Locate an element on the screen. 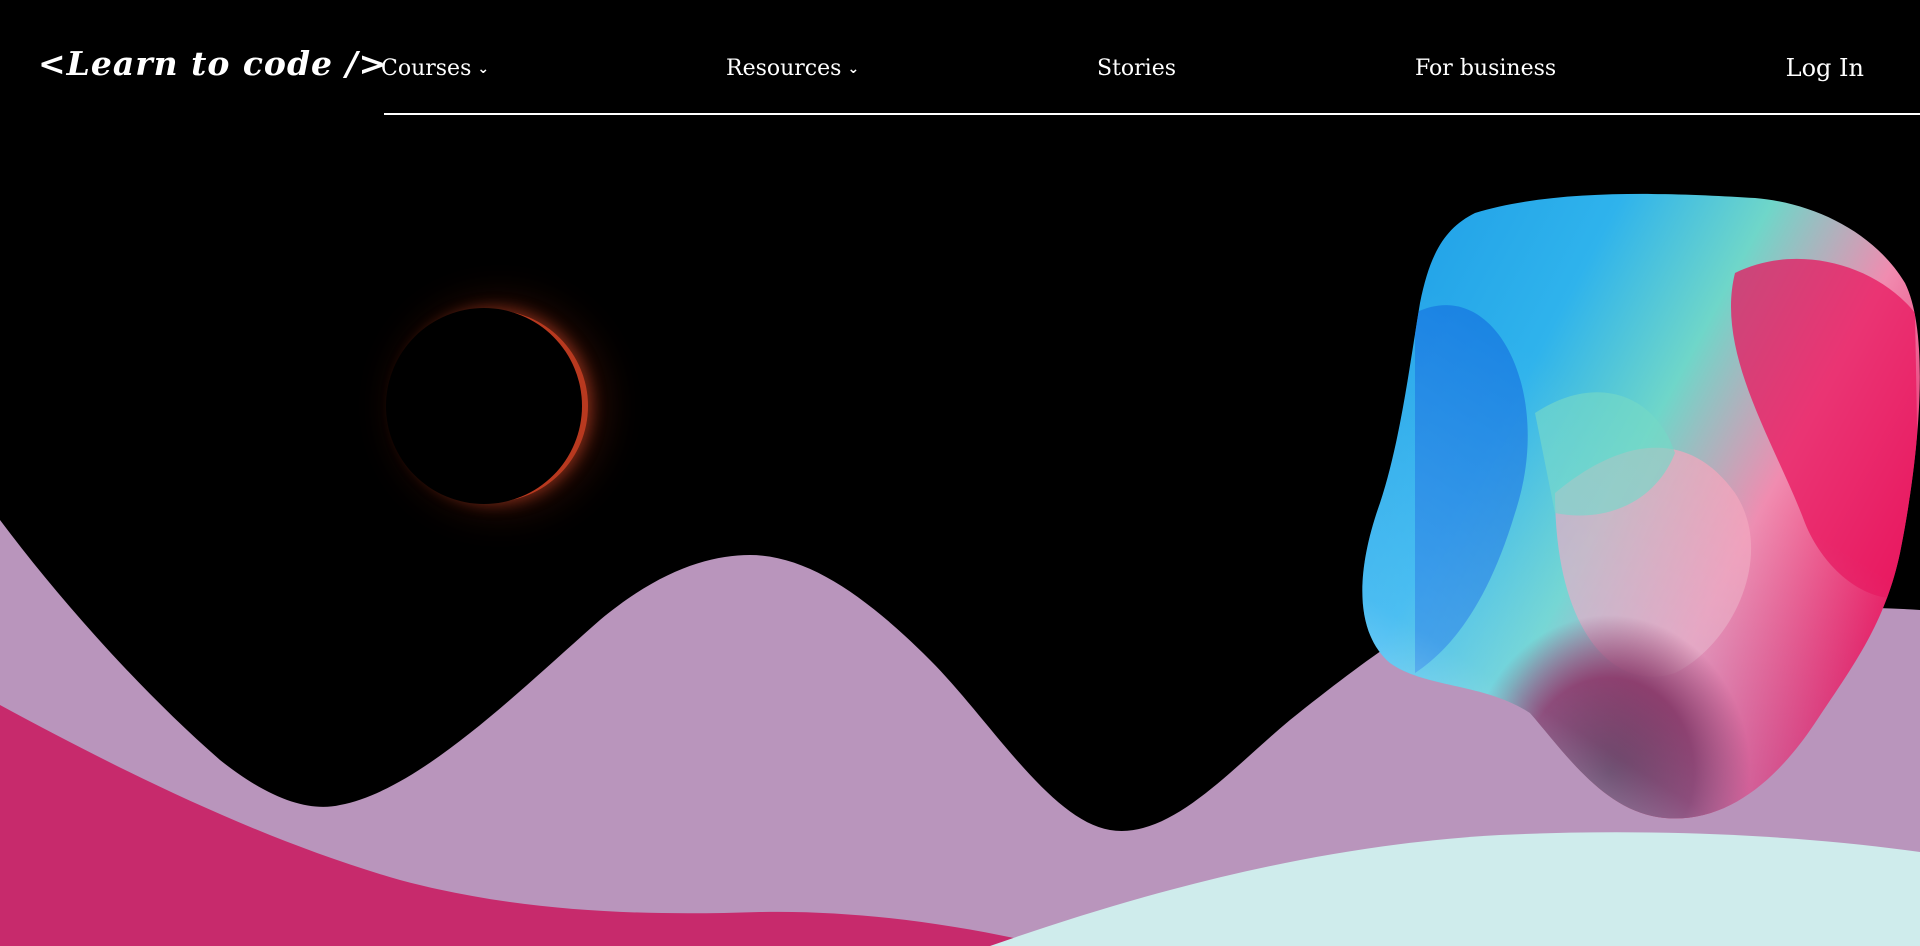 This screenshot has height=946, width=1920. nav-stories: Stories is located at coordinates (1136, 68).